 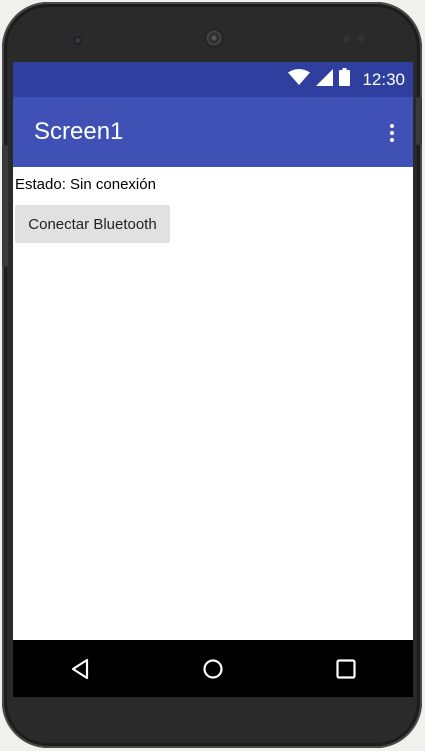 I want to click on earpiece-speaker, so click(x=77, y=40).